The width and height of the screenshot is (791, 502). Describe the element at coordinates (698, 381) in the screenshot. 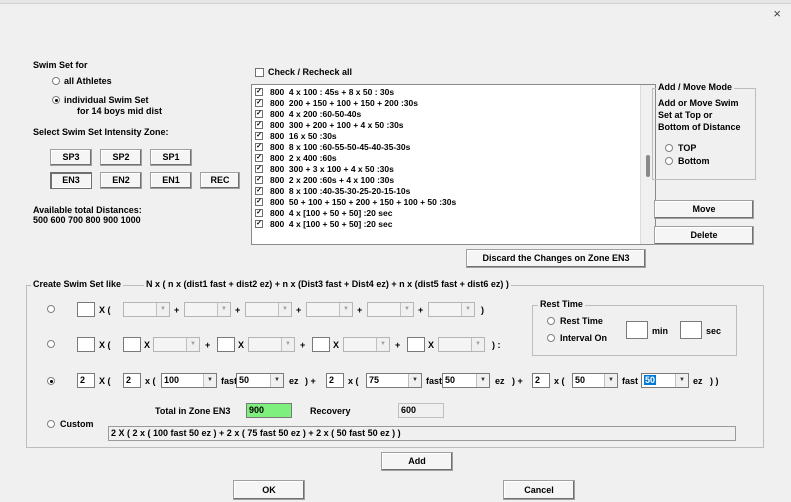

I see `row3-ez-label-3: ez` at that location.